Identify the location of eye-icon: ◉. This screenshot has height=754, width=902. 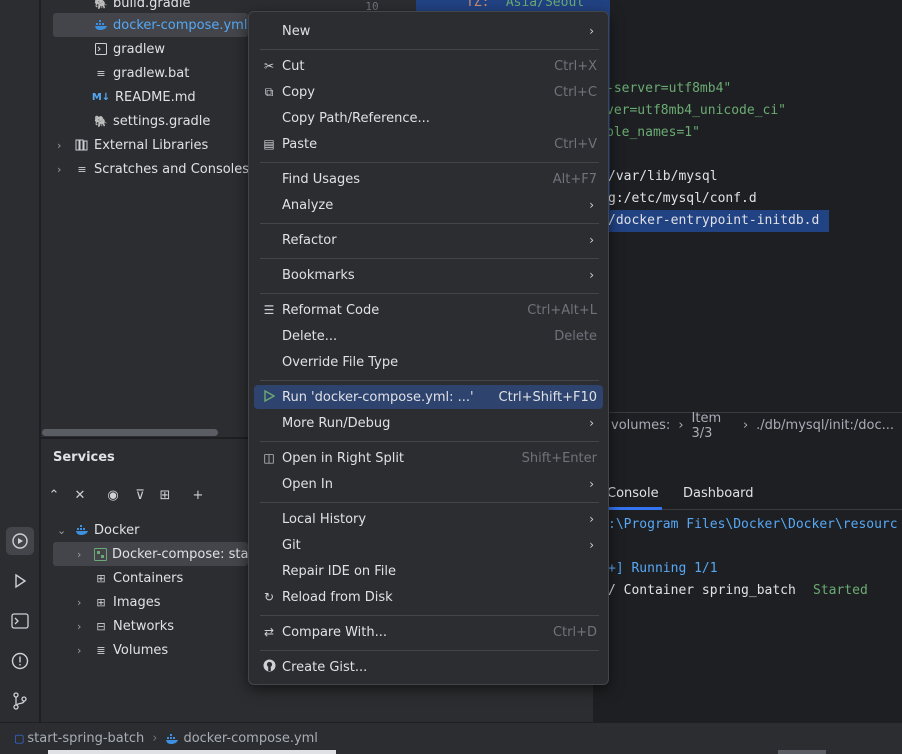
(113, 495).